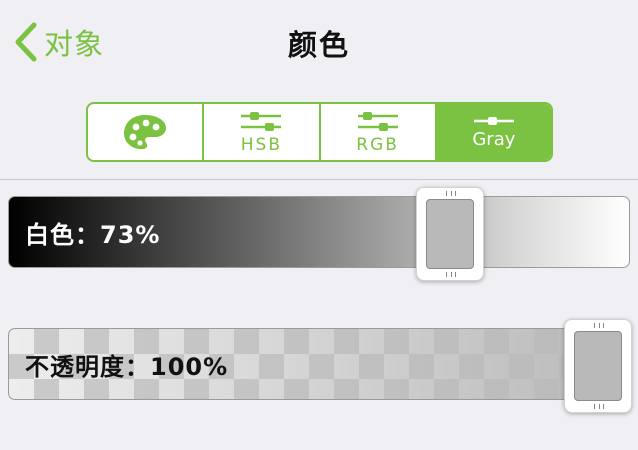 This screenshot has width=638, height=450. I want to click on tab-hsb: HSB, so click(262, 132).